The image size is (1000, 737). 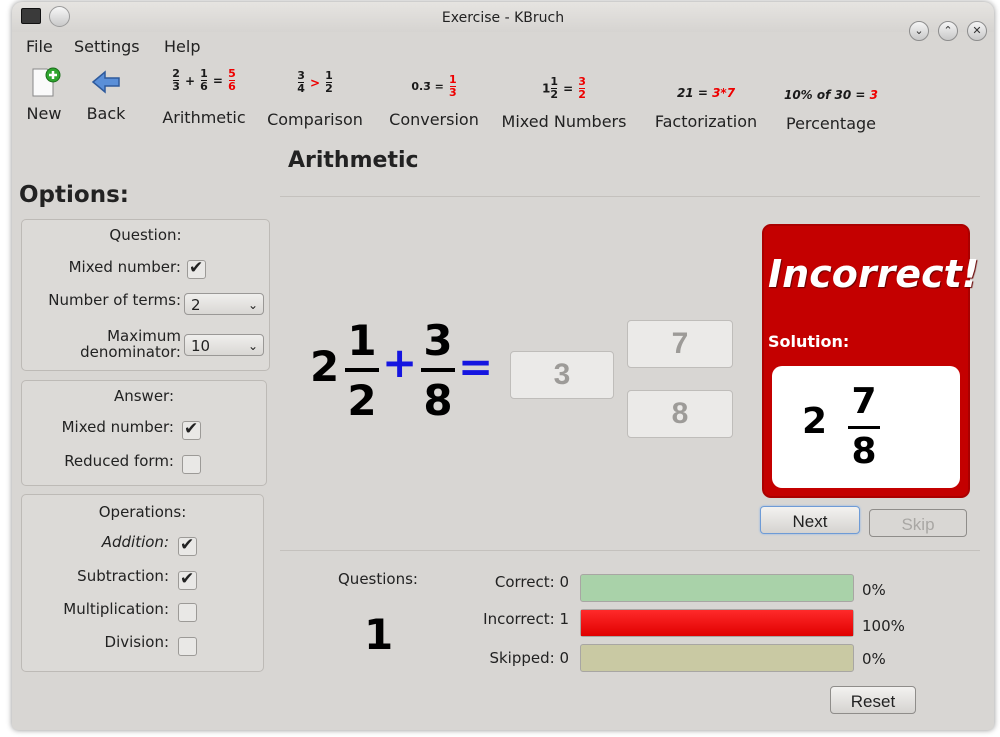 I want to click on multiplication-label: Multiplication:, so click(x=116, y=609).